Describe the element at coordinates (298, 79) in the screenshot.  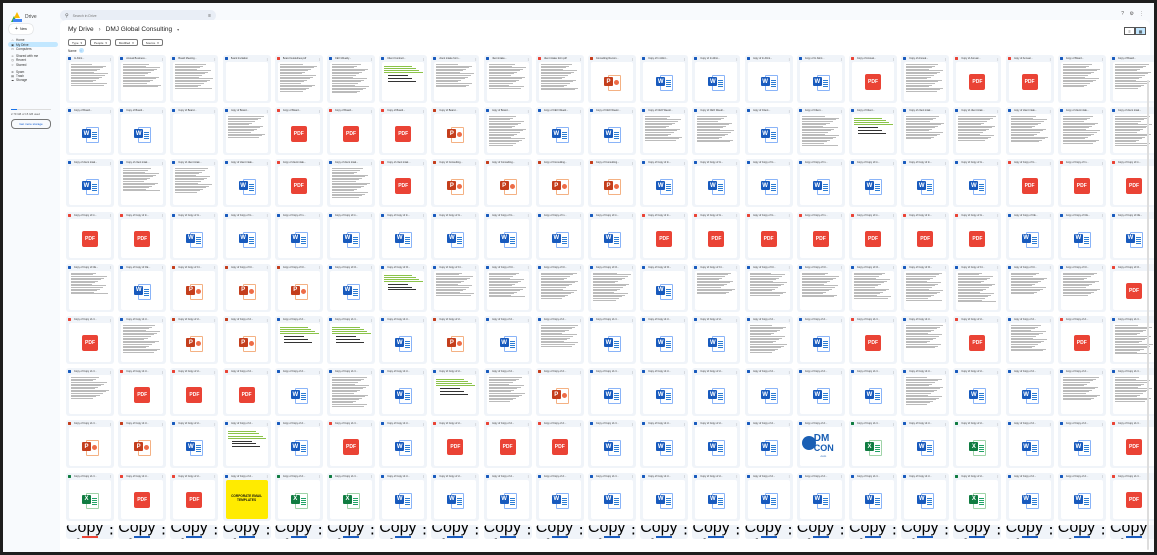
I see `file-card: Board Guidelines.pdf ⋮` at that location.